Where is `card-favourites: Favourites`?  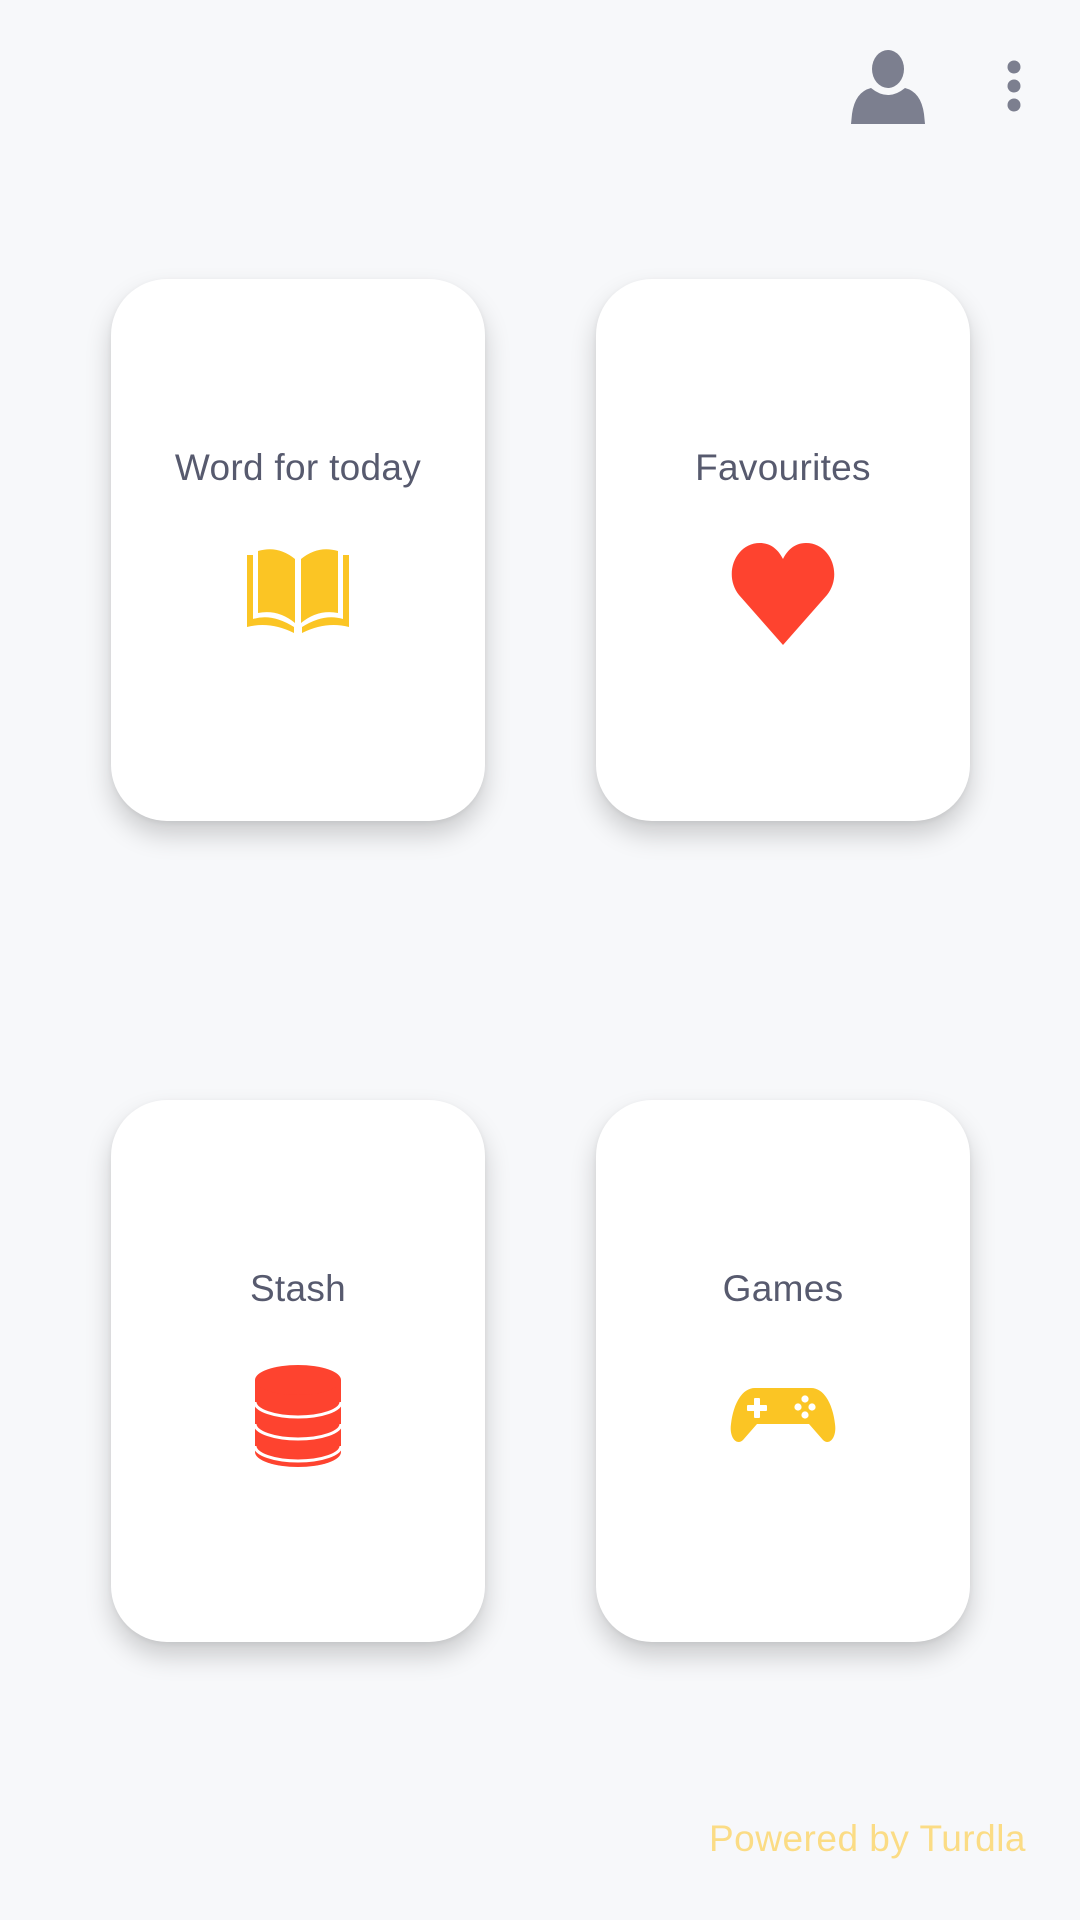 card-favourites: Favourites is located at coordinates (783, 550).